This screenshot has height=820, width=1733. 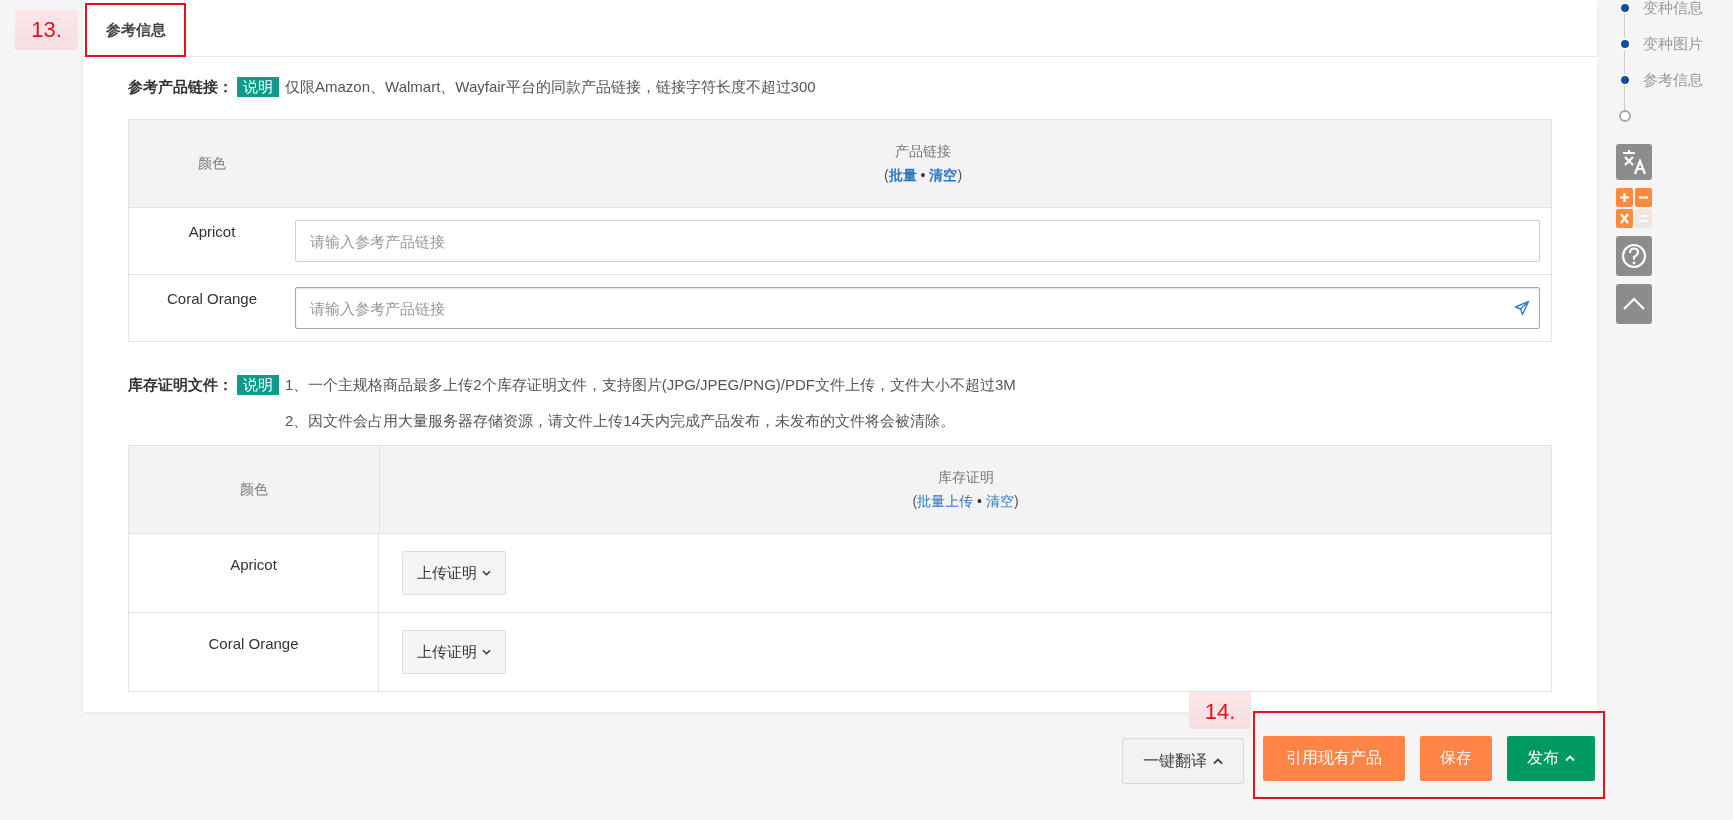 I want to click on column-header: 产品链接, so click(x=923, y=151).